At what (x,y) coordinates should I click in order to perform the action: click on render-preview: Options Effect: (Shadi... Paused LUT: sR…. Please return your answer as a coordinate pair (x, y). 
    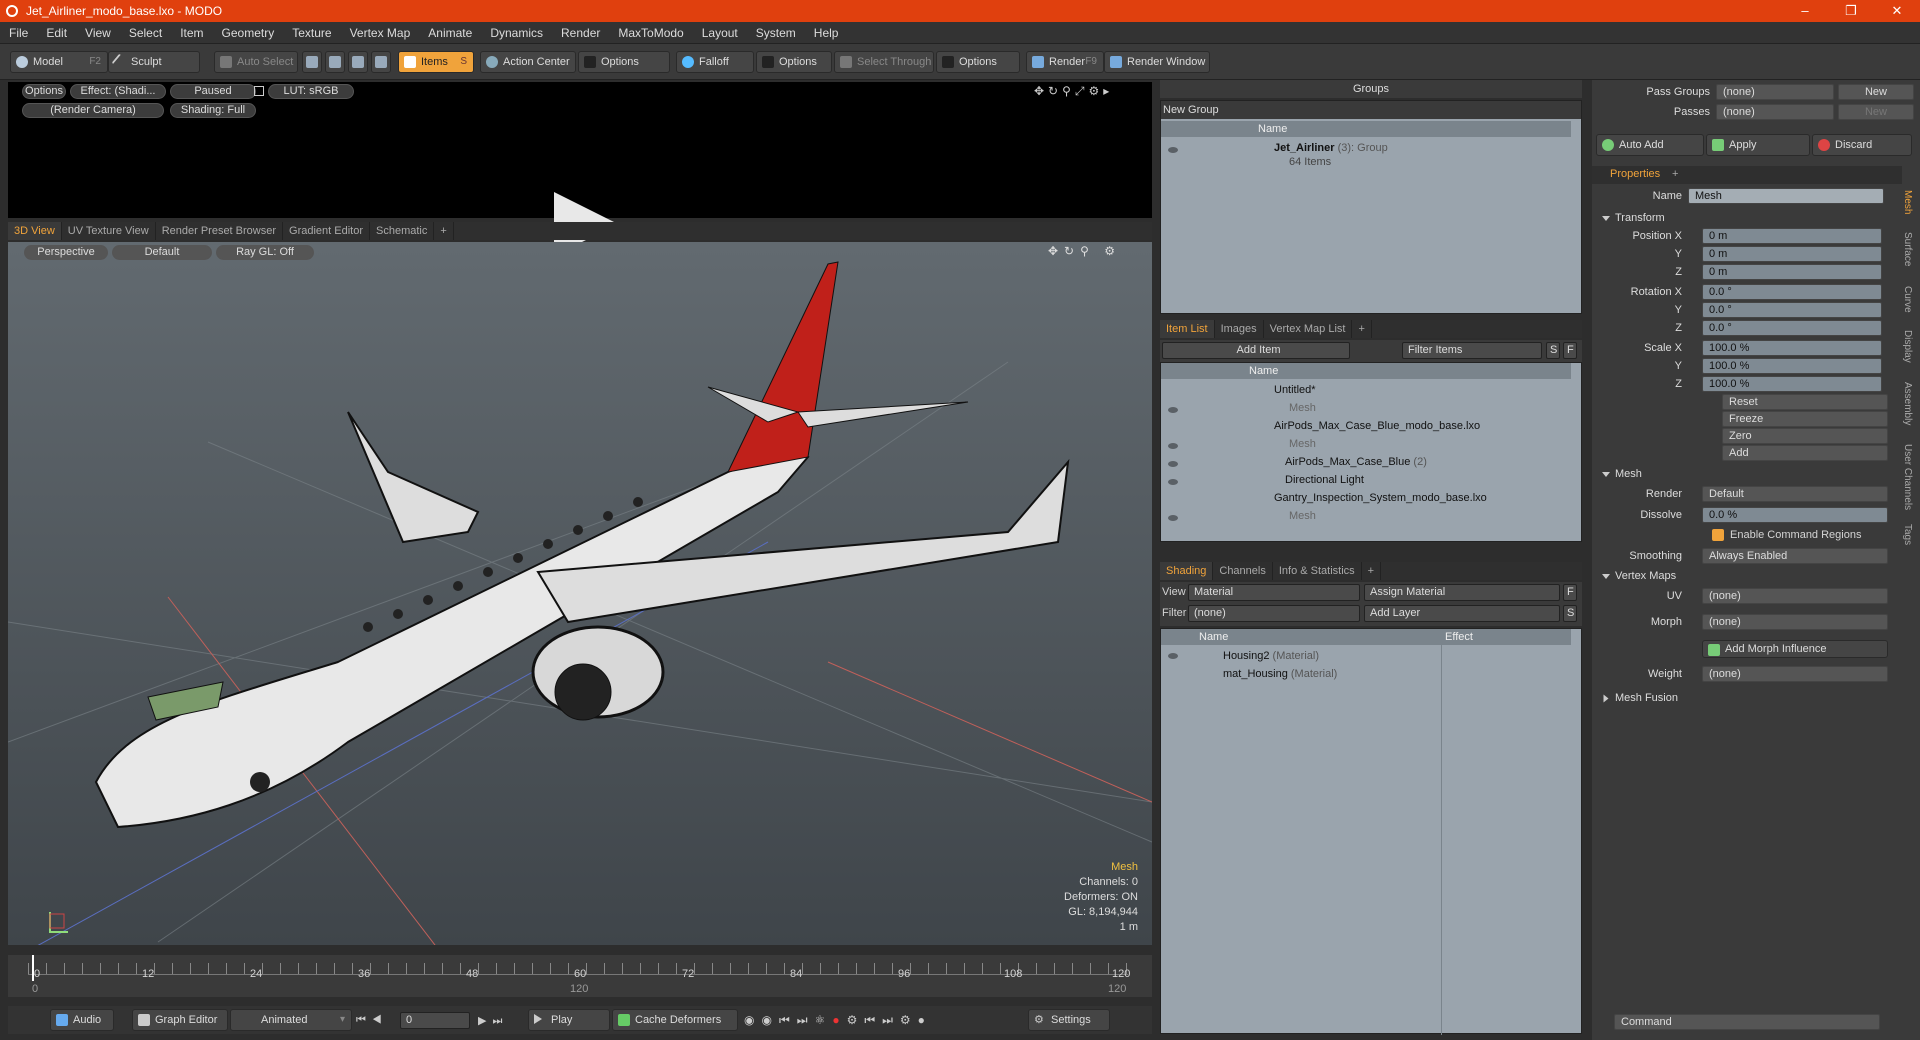
    Looking at the image, I should click on (580, 169).